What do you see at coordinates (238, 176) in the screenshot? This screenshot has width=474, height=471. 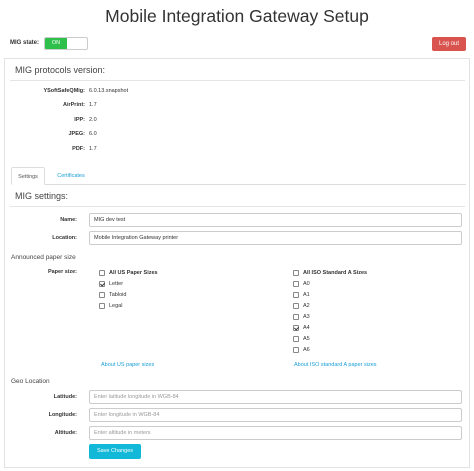 I see `tab-bar: Settings Certificates` at bounding box center [238, 176].